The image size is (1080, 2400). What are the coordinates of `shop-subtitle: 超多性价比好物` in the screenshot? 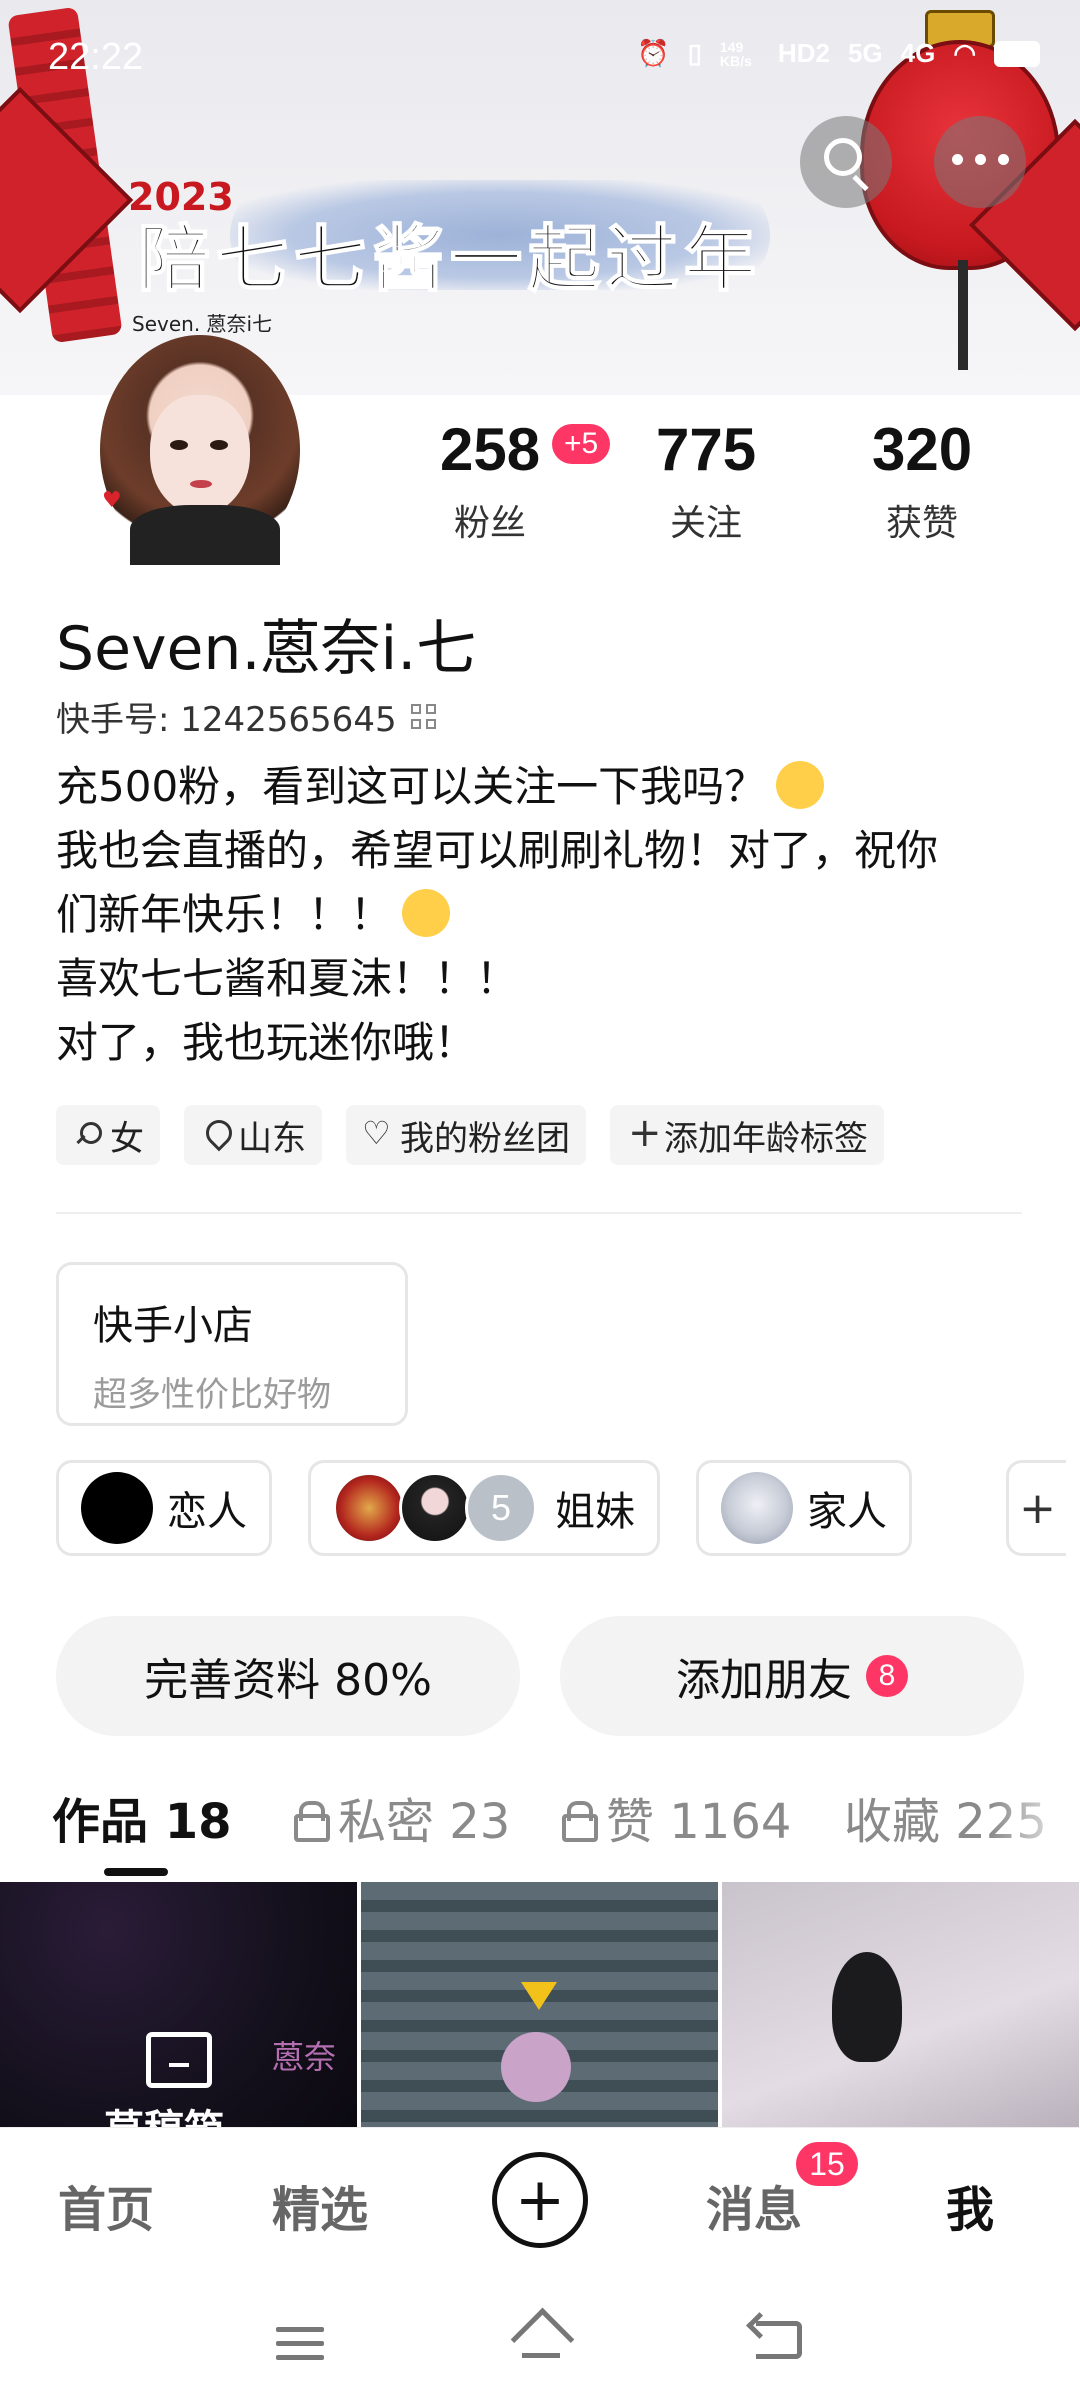 It's located at (212, 1395).